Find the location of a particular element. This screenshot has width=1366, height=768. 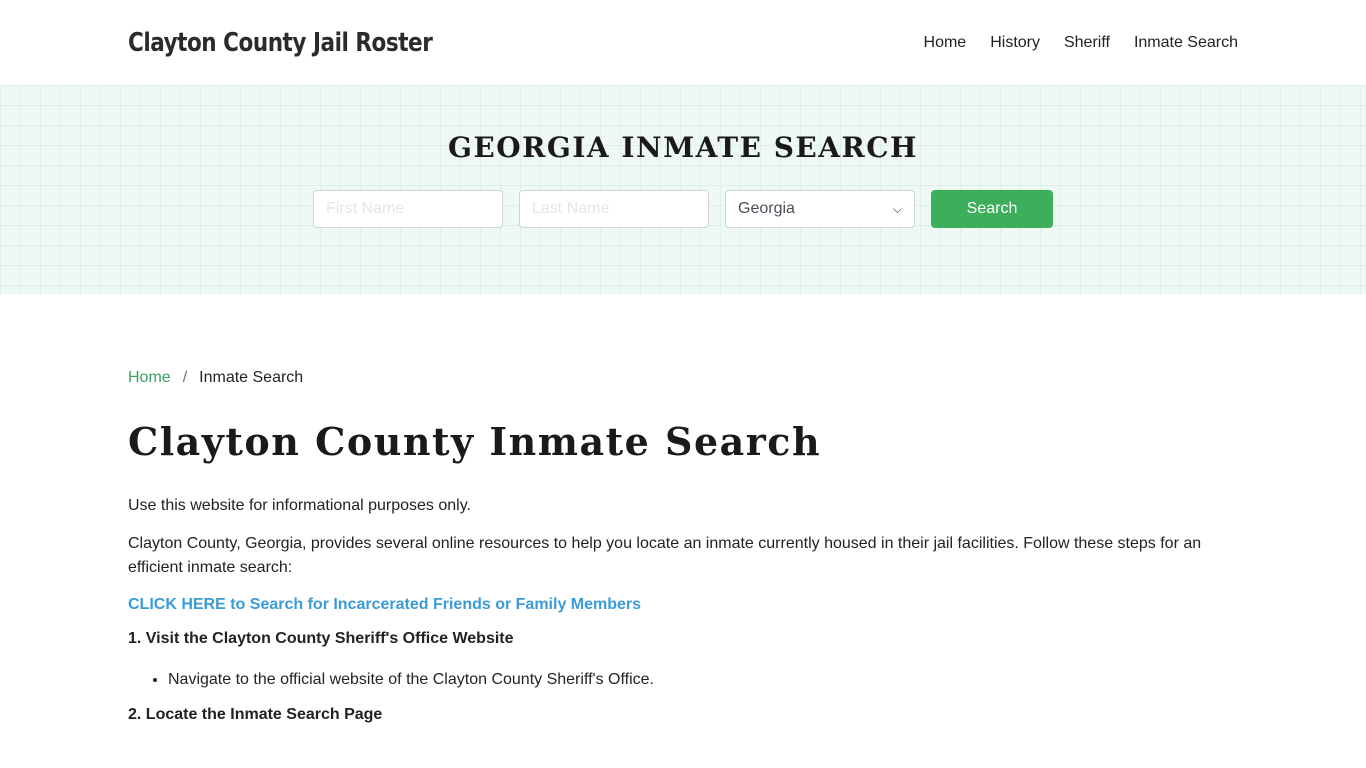

inmate-search-form: Georgia ⌵ Search is located at coordinates (683, 209).